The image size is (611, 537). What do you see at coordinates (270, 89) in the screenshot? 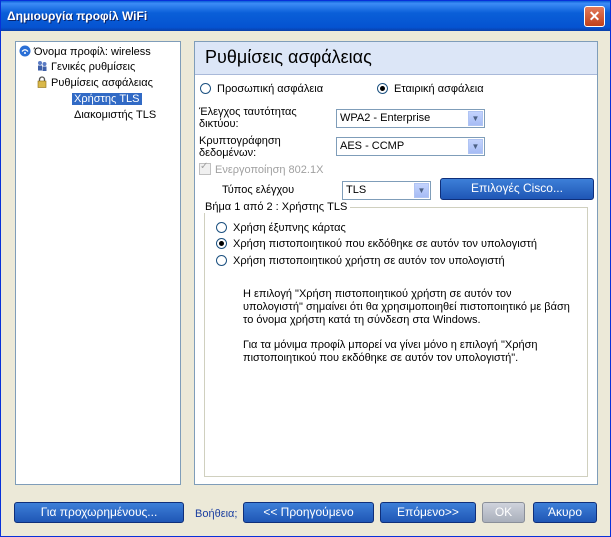
I see `personal-security-label: Προσωπική ασφάλεια` at bounding box center [270, 89].